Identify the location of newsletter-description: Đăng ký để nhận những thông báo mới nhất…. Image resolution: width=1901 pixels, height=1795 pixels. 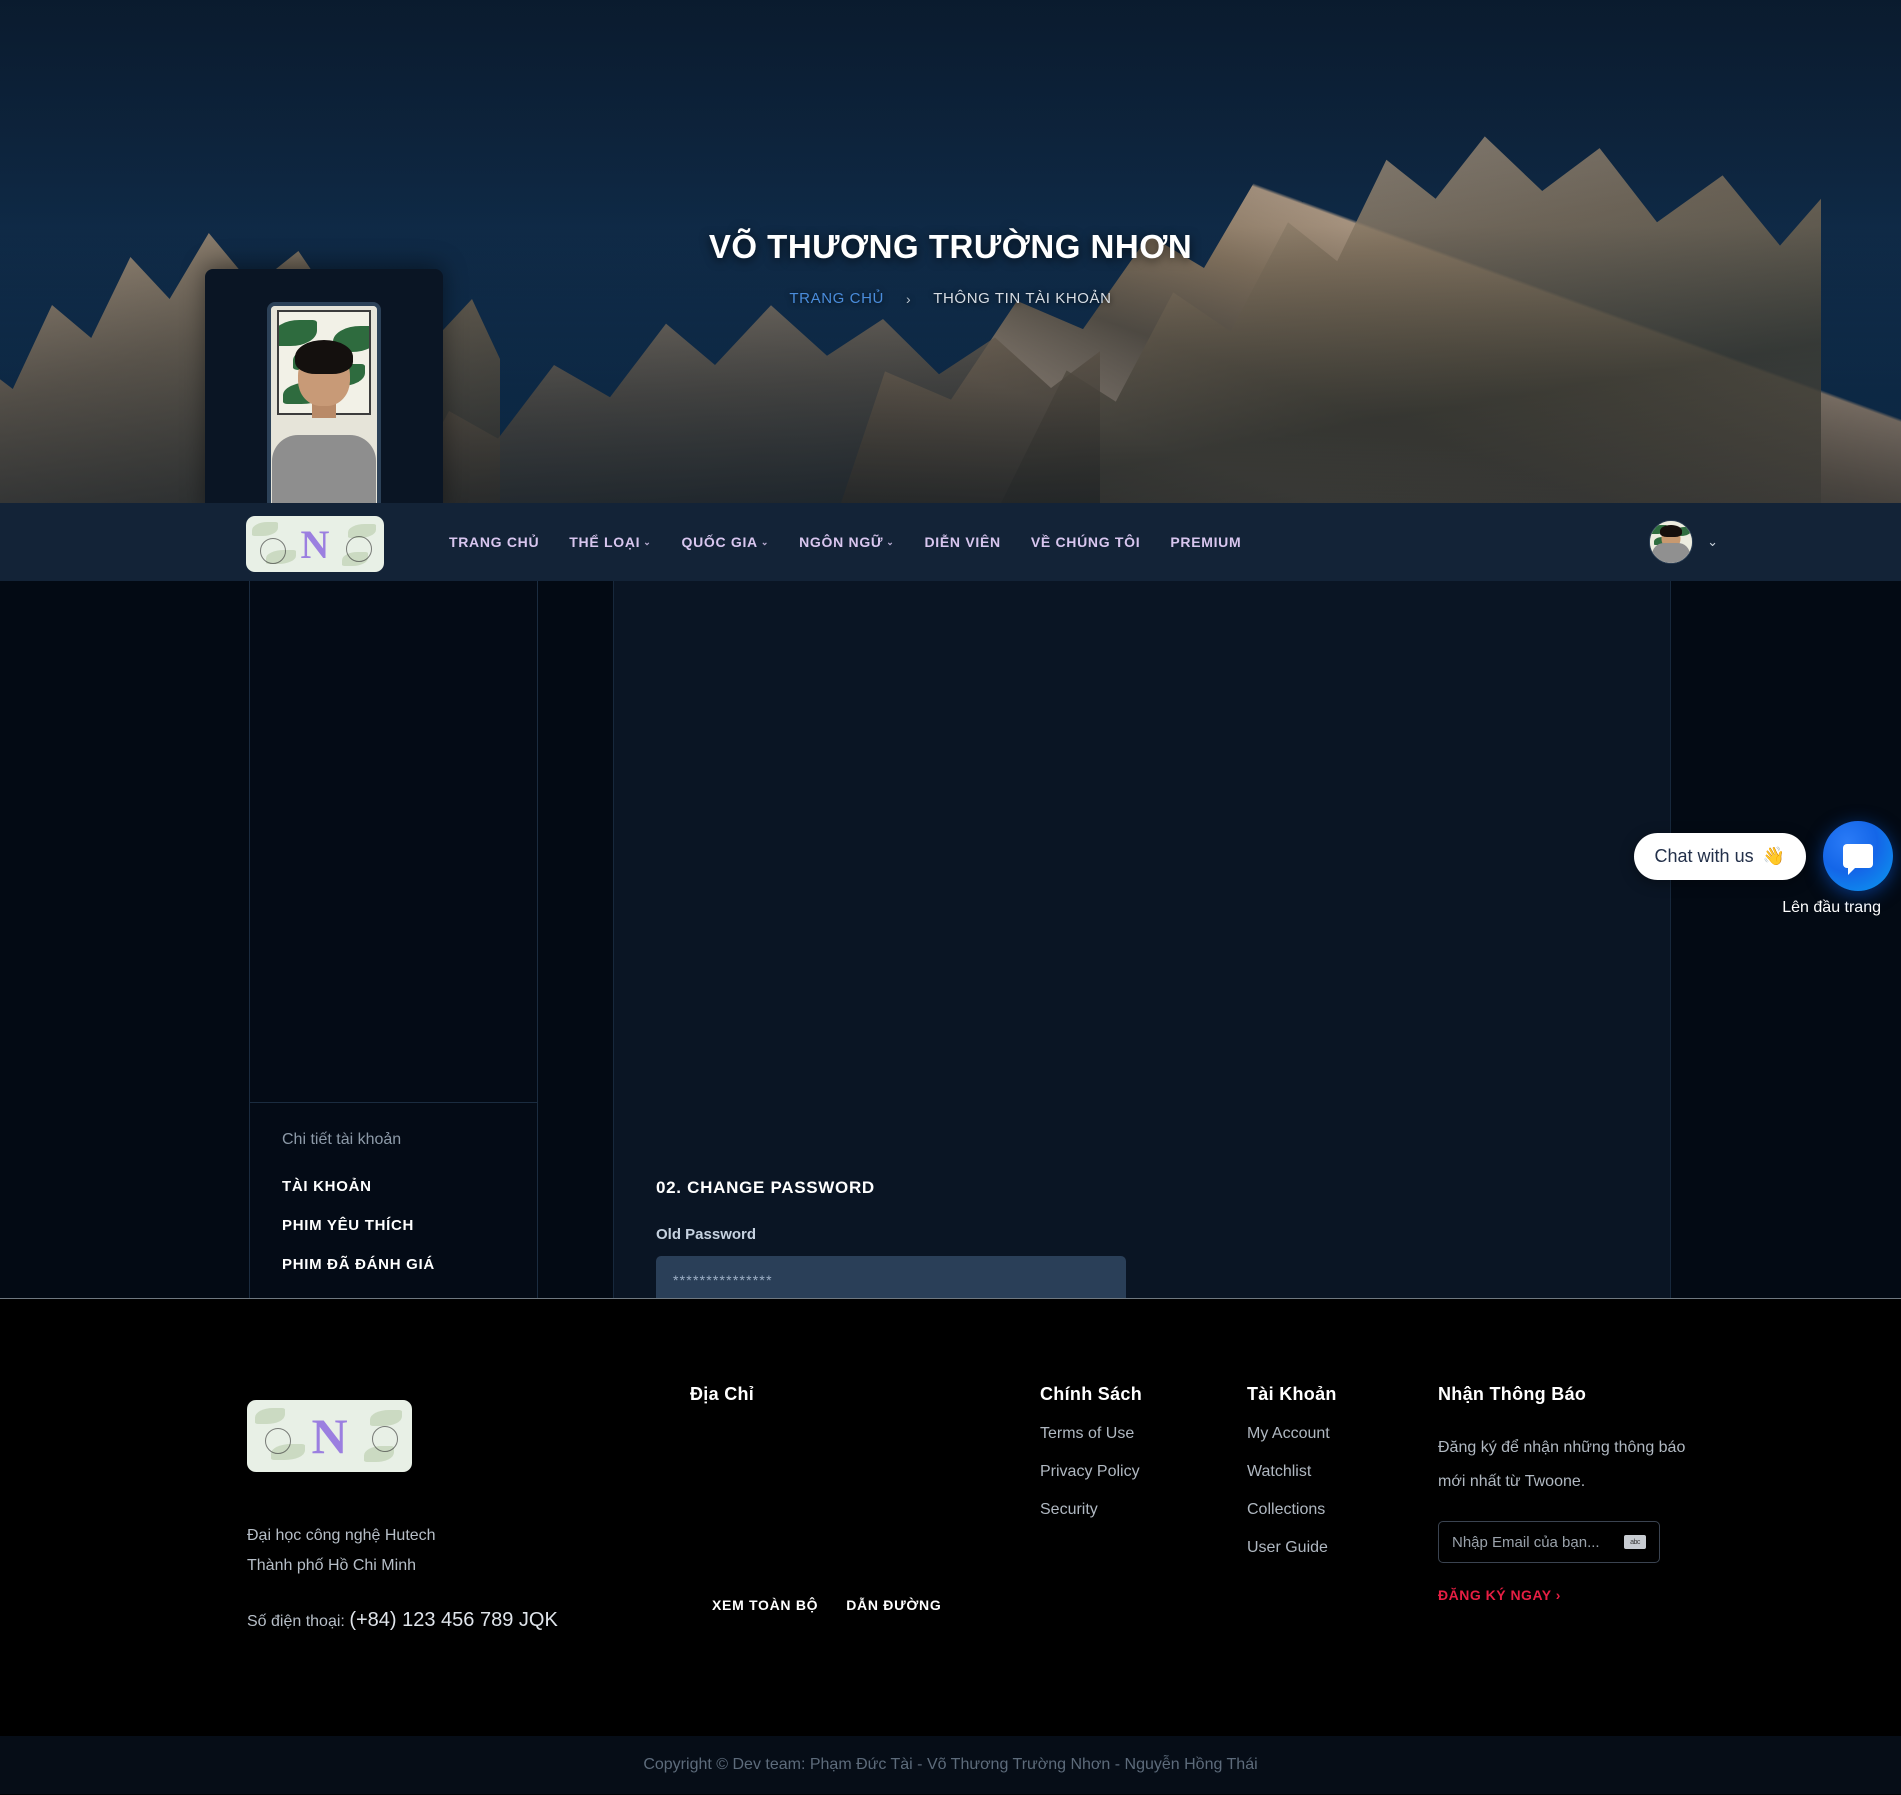
(1562, 1464).